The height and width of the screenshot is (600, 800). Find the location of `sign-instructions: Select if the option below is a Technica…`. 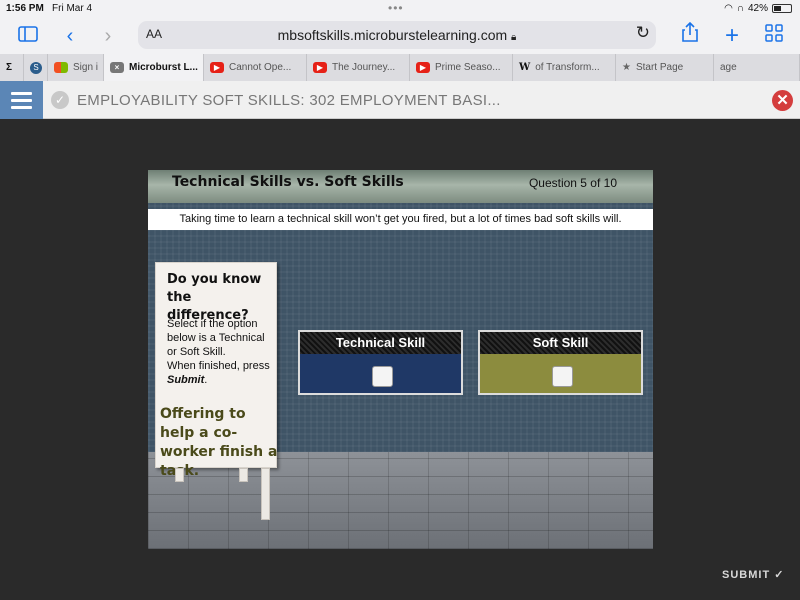

sign-instructions: Select if the option below is a Technica… is located at coordinates (218, 352).